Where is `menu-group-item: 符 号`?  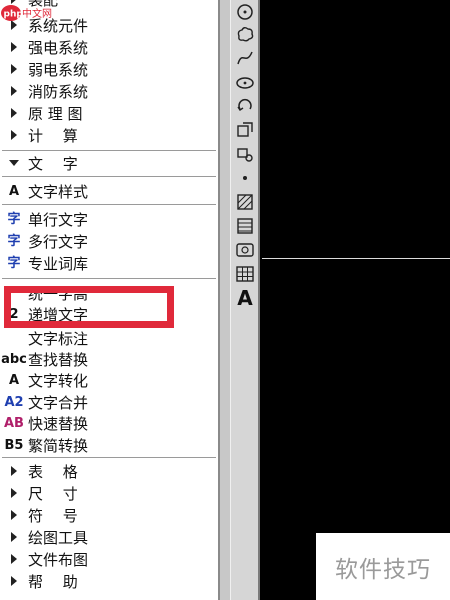
menu-group-item: 符 号 is located at coordinates (108, 515).